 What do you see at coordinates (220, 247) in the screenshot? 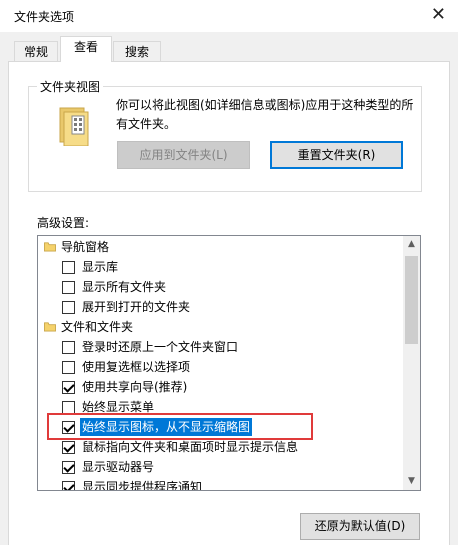
I see `list-item: 导航窗格` at bounding box center [220, 247].